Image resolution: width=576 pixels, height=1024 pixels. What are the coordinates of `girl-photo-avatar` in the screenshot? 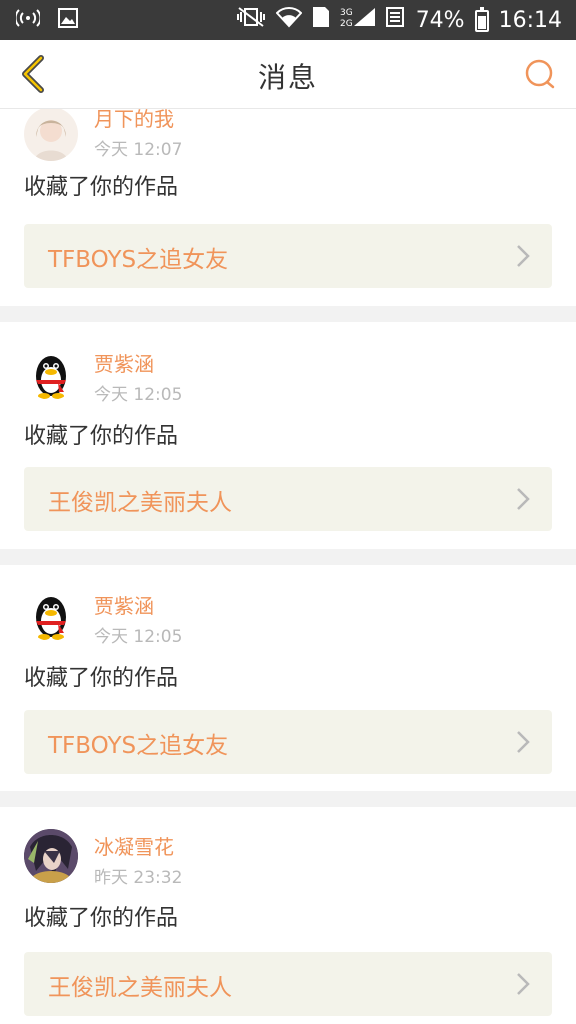 It's located at (51, 135).